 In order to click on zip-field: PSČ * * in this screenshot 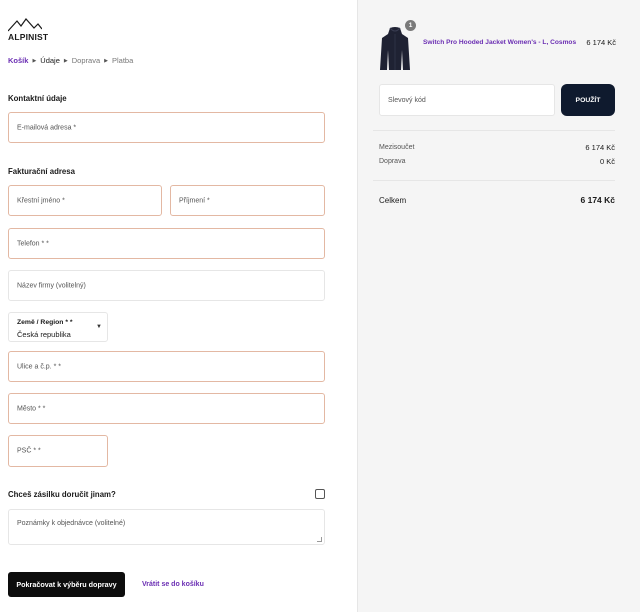, I will do `click(58, 451)`.